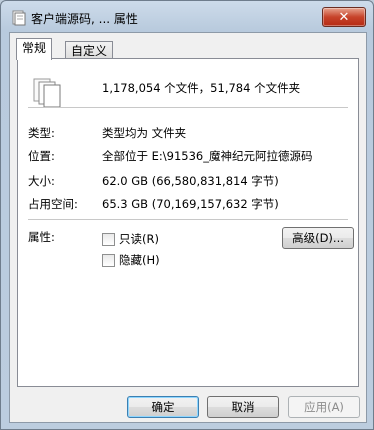 The width and height of the screenshot is (374, 430). Describe the element at coordinates (187, 17) in the screenshot. I see `title-bar: 客户端源码, ... 属性 ✕` at that location.